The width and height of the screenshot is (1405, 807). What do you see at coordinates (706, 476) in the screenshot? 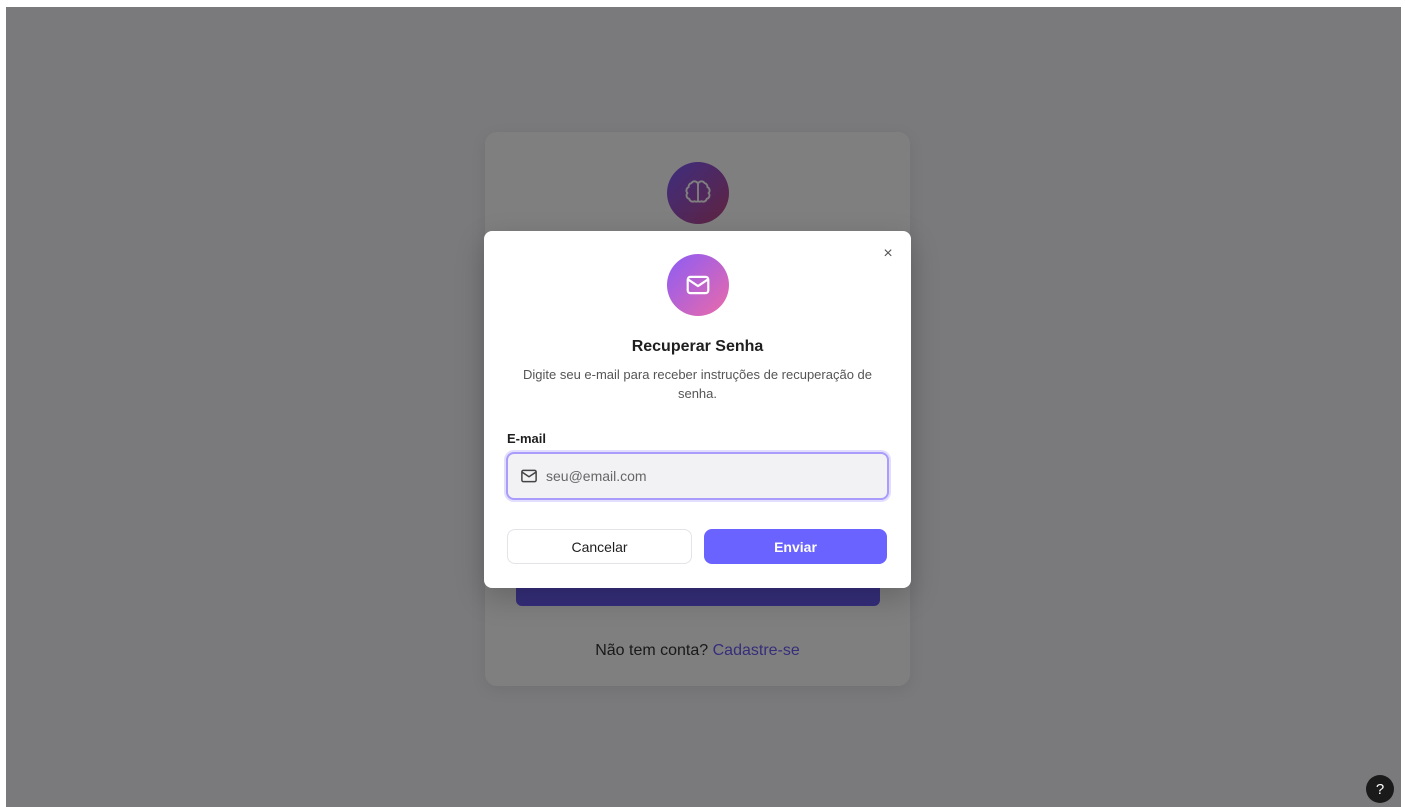
I see `email-input` at bounding box center [706, 476].